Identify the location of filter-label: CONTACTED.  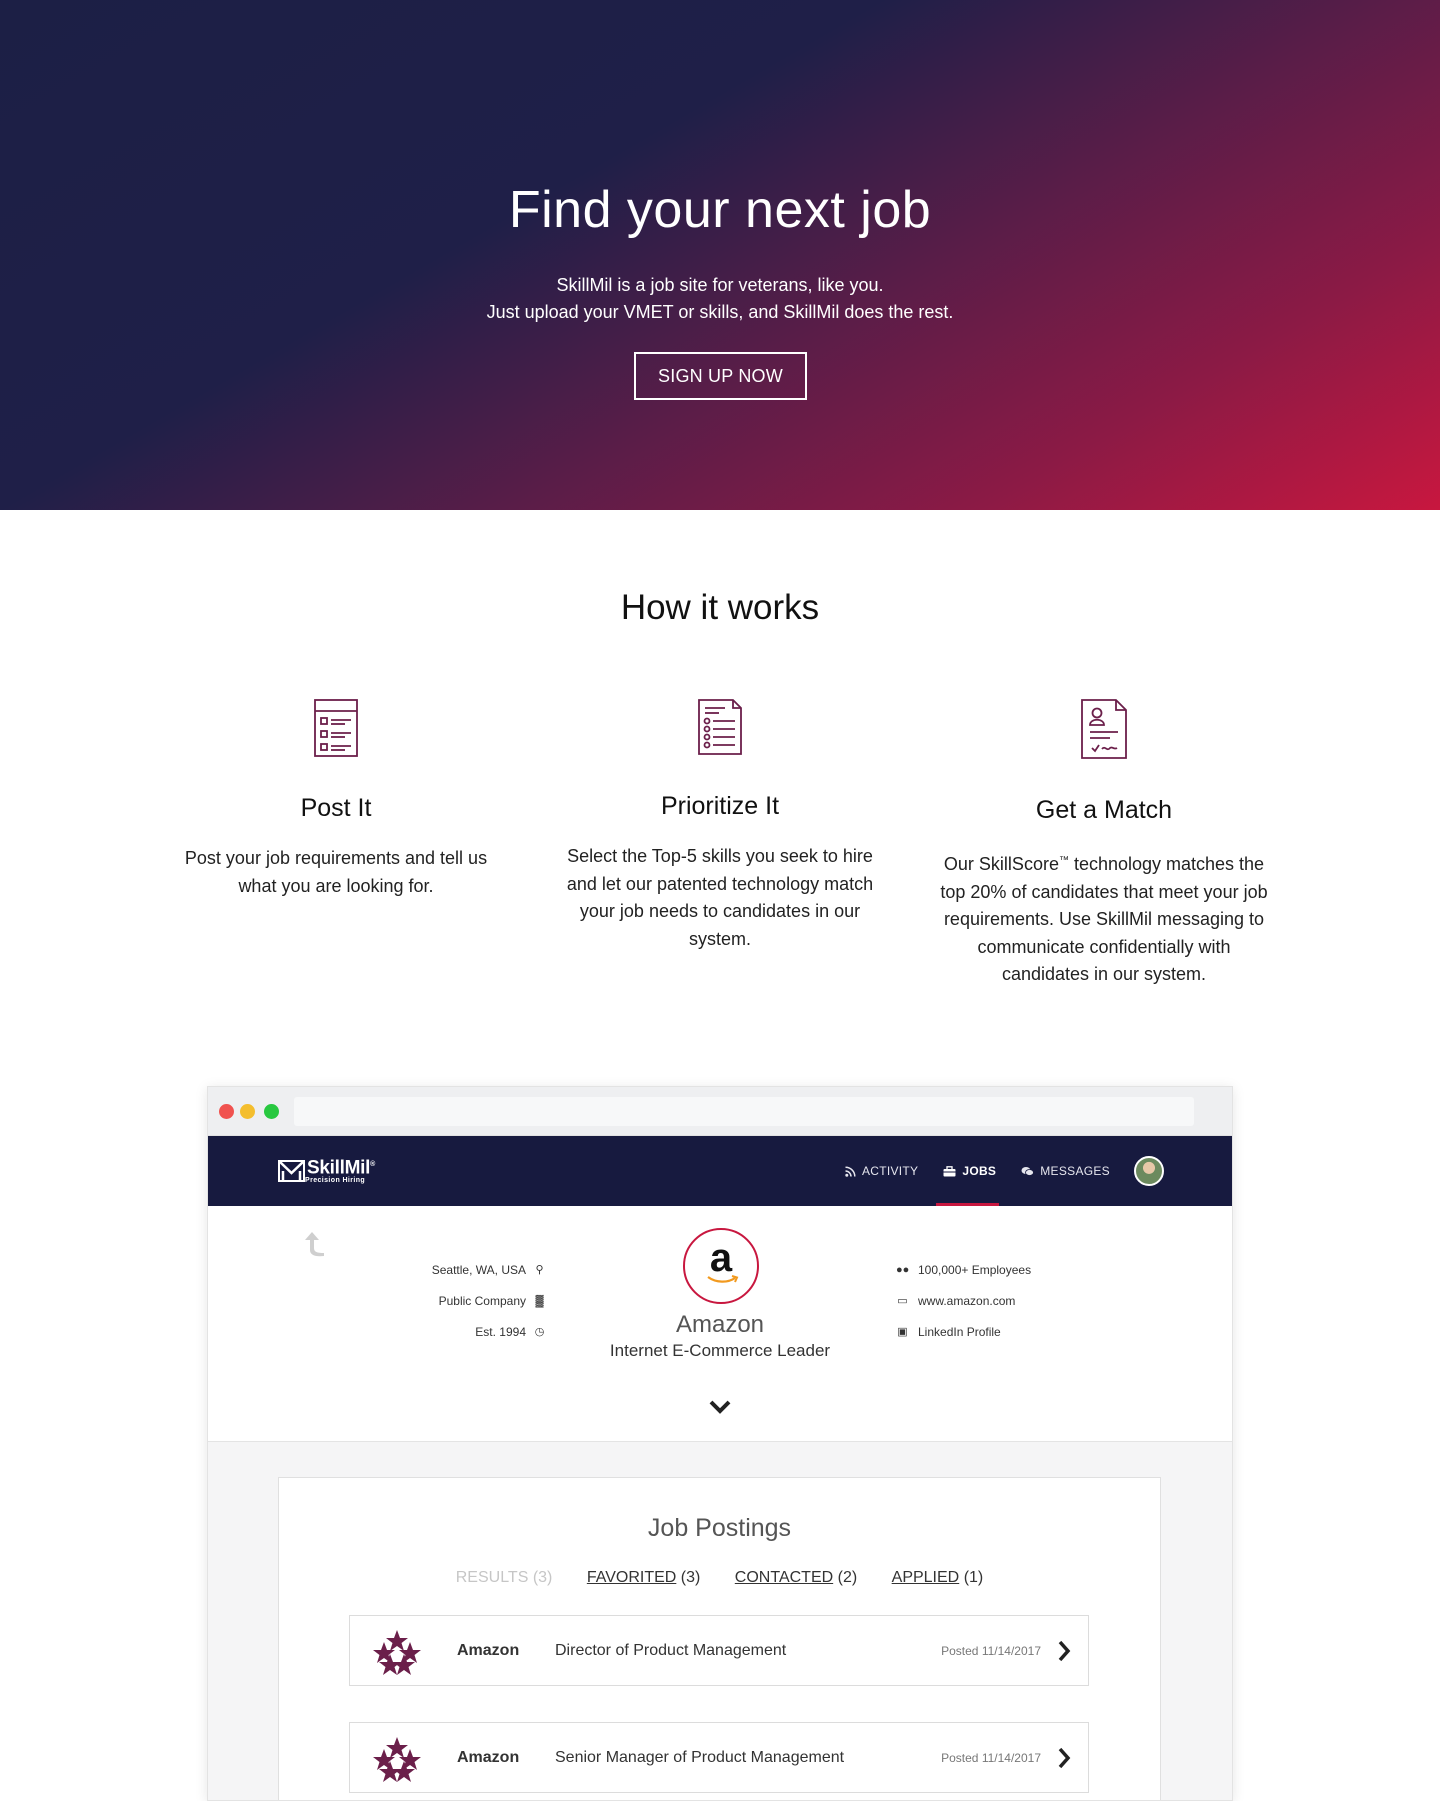
(784, 1577).